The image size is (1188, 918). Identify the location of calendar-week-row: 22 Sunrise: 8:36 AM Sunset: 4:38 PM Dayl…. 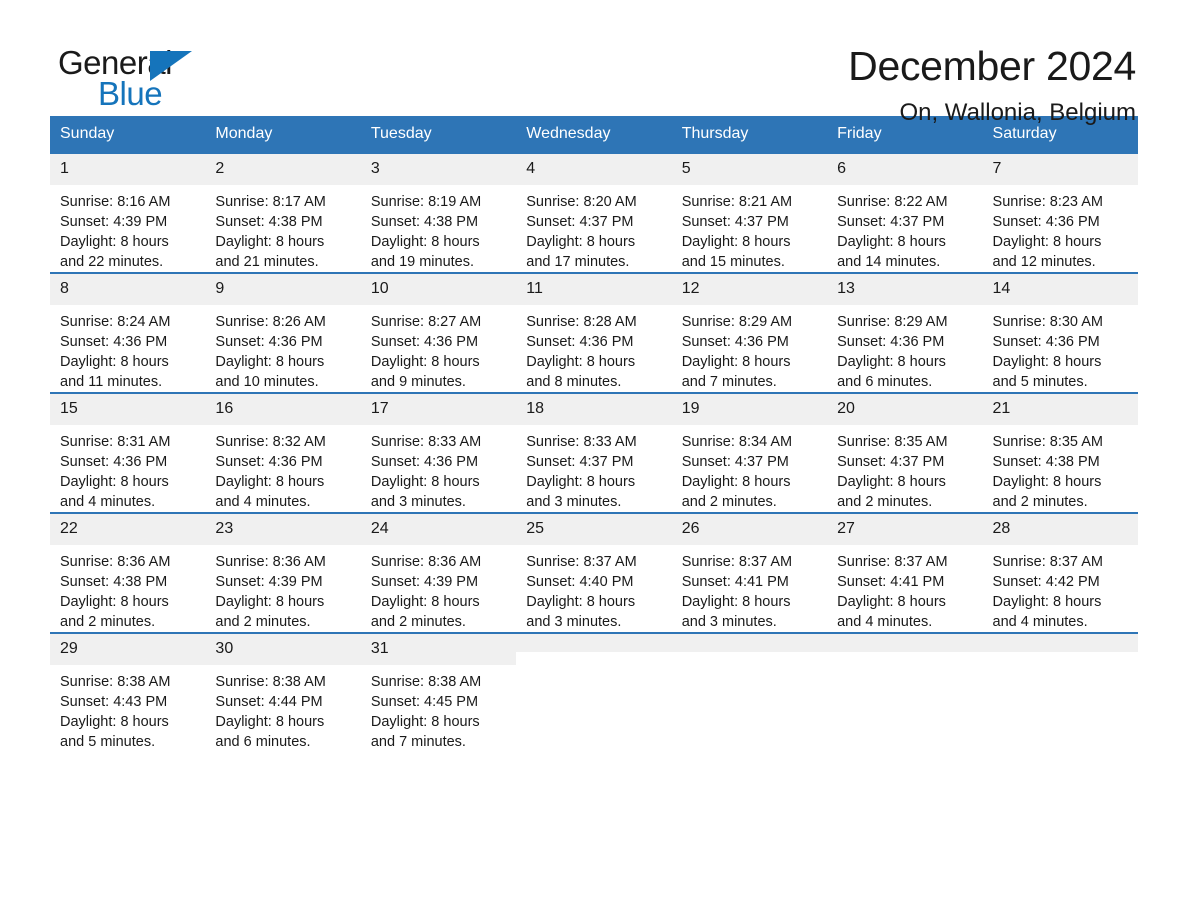
(594, 572).